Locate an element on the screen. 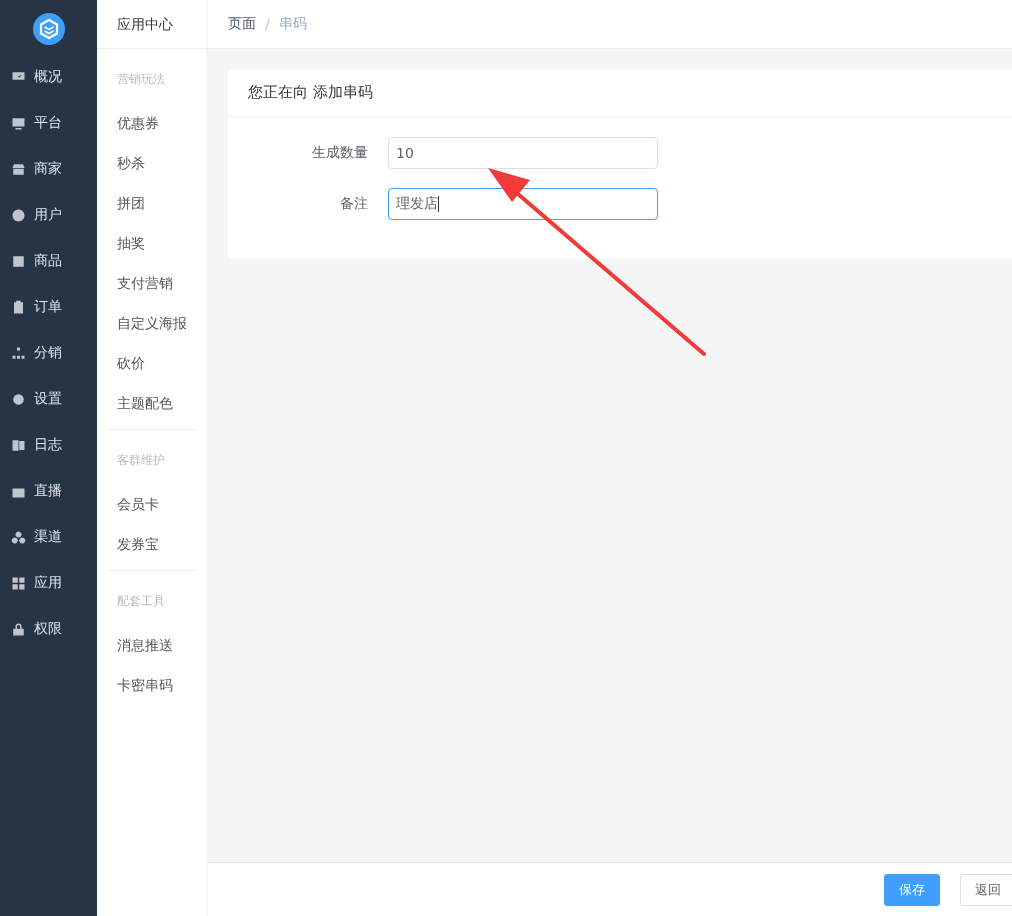 This screenshot has width=1012, height=916. submenu-item: 支付营销 is located at coordinates (152, 289).